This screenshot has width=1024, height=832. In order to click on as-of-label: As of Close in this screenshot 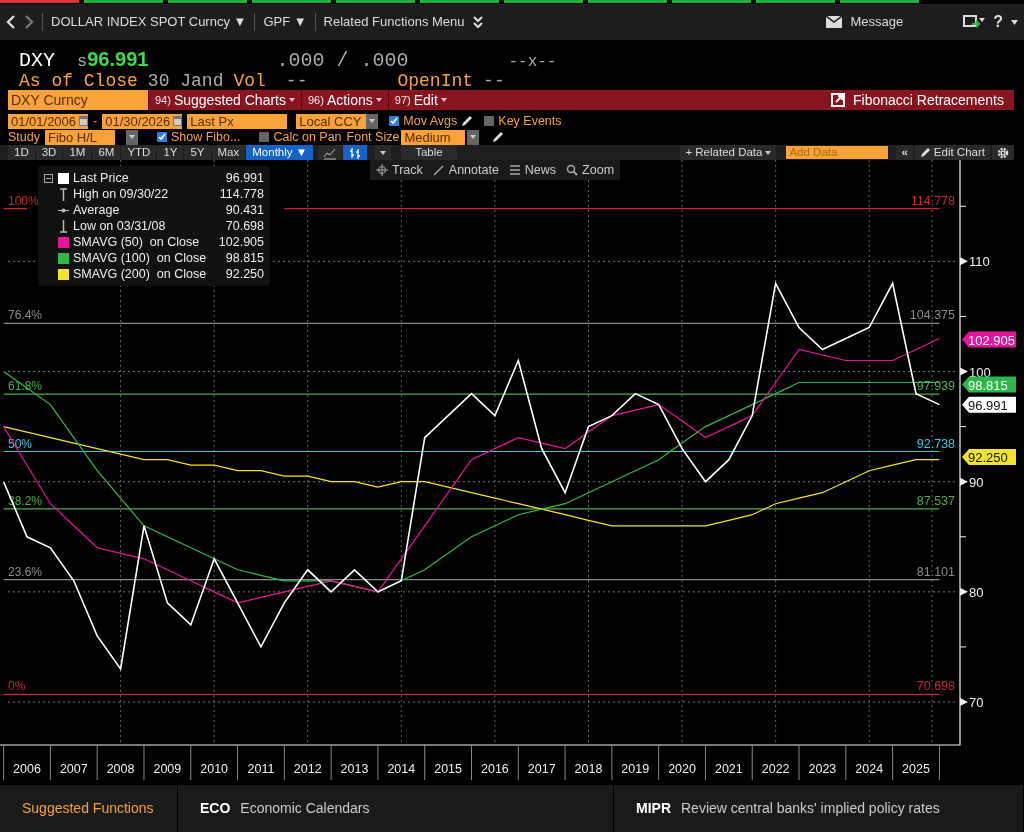, I will do `click(78, 81)`.